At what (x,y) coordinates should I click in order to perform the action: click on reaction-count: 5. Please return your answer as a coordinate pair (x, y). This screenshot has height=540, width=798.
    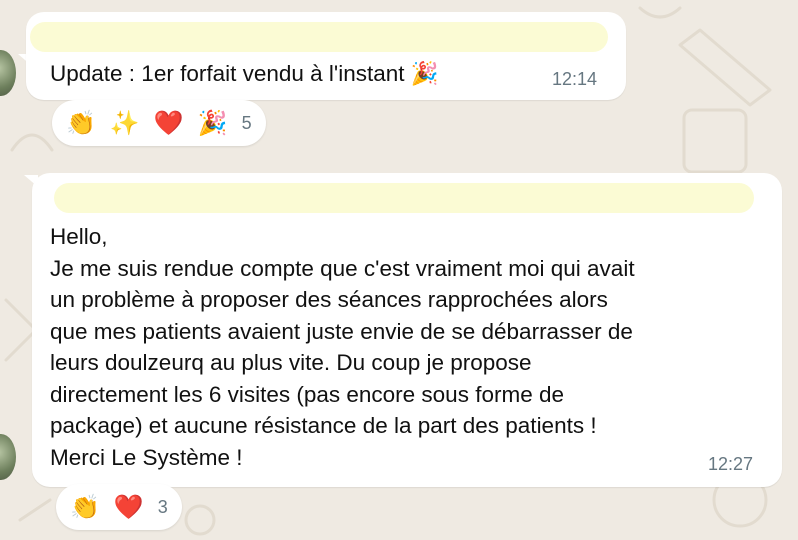
    Looking at the image, I should click on (246, 122).